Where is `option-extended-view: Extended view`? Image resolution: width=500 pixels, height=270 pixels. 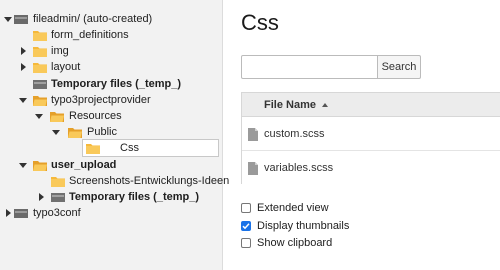
option-extended-view: Extended view is located at coordinates (285, 208).